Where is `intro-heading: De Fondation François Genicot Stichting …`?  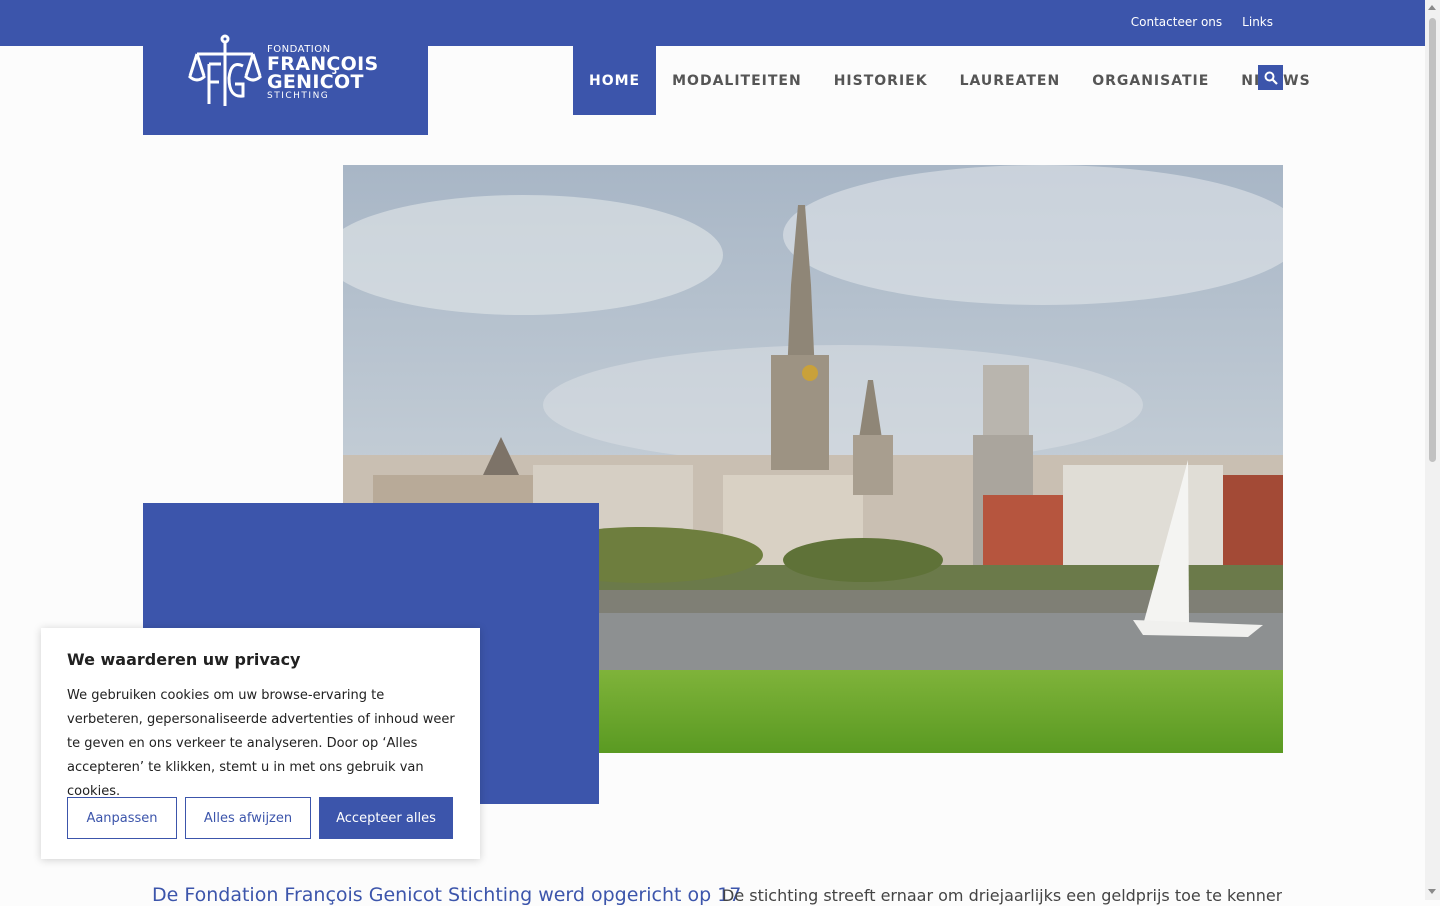
intro-heading: De Fondation François Genicot Stichting … is located at coordinates (447, 895).